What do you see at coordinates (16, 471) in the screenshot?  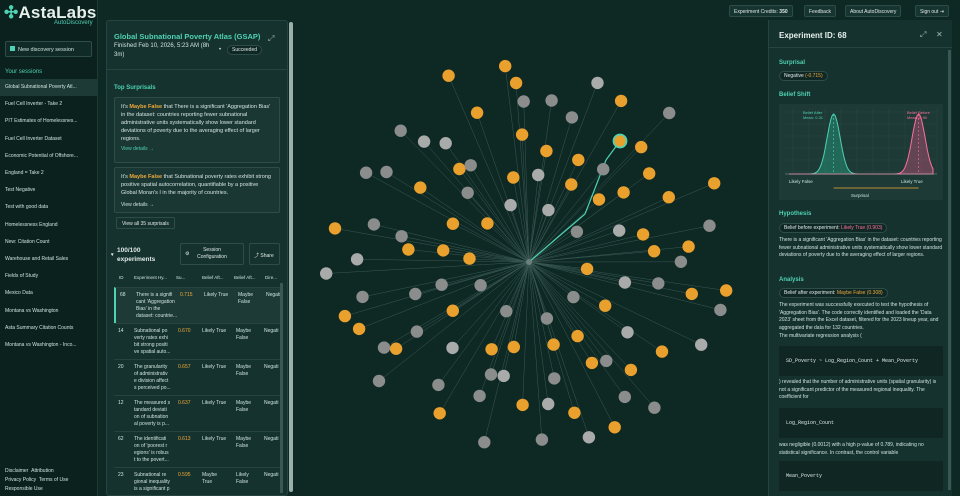 I see `disclaimer-link: Disclaimer` at bounding box center [16, 471].